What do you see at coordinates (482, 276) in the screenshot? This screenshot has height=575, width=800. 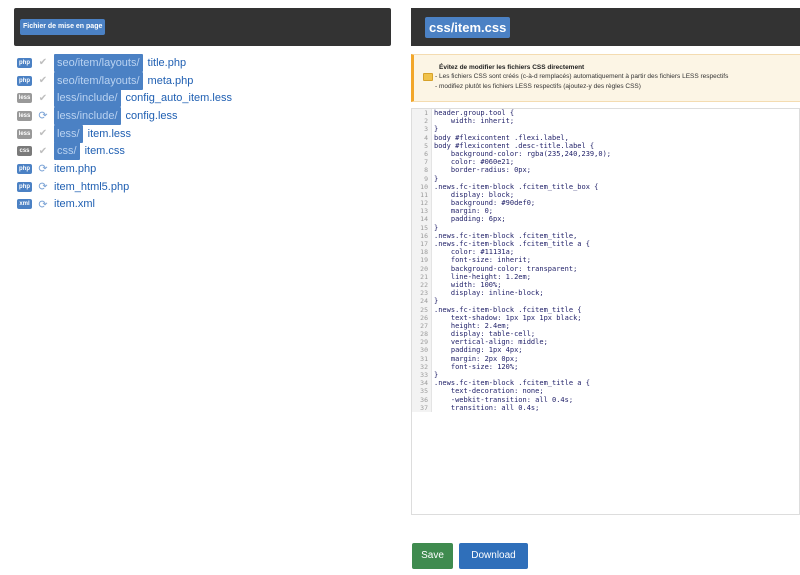 I see `code-text: line-height: 1.2em;` at bounding box center [482, 276].